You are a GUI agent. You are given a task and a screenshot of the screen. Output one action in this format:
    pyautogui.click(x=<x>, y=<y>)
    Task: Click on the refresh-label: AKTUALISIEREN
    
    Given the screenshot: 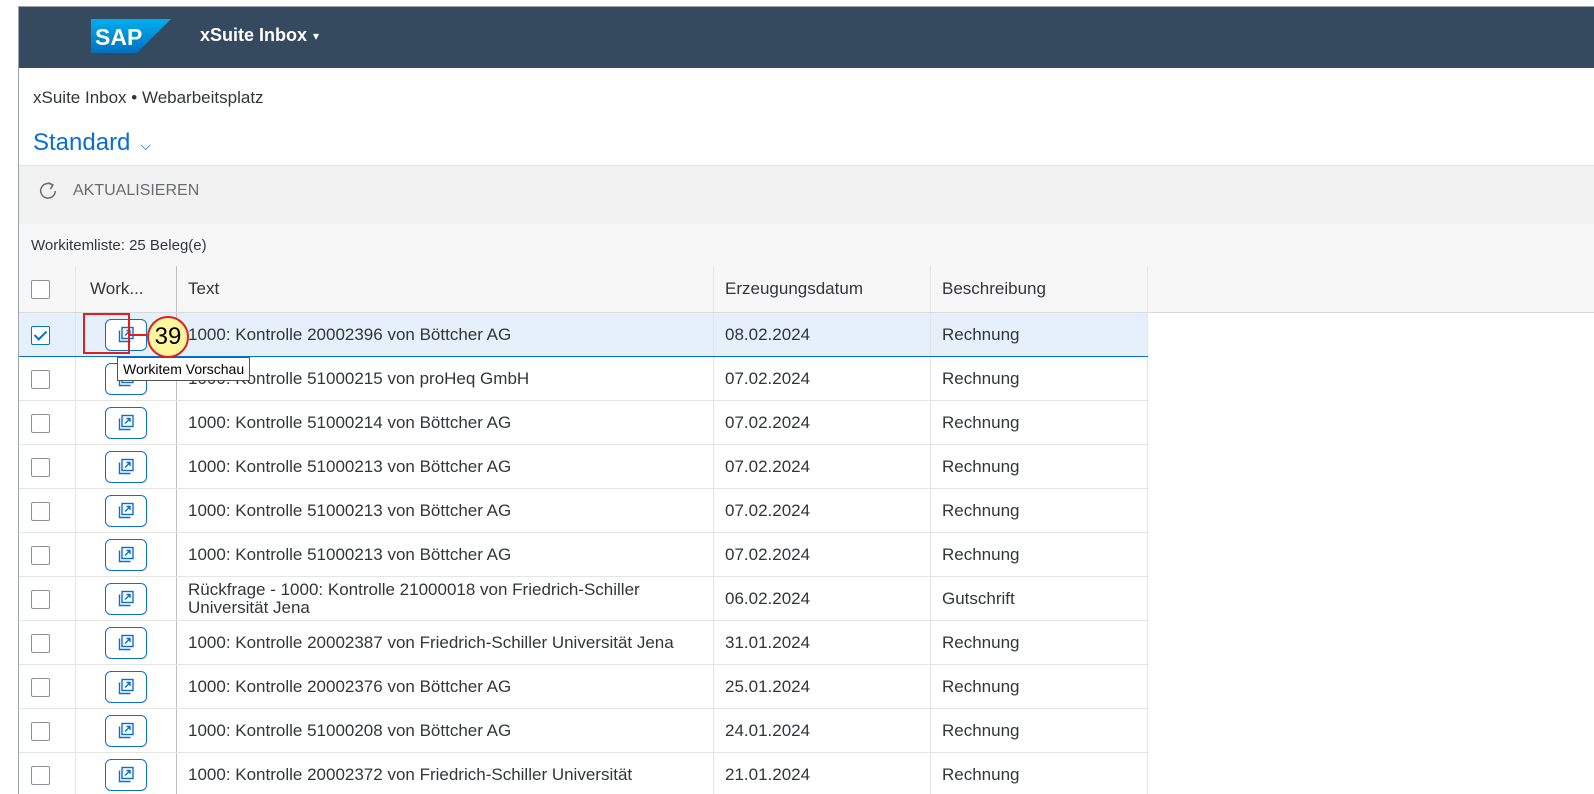 What is the action you would take?
    pyautogui.click(x=136, y=191)
    